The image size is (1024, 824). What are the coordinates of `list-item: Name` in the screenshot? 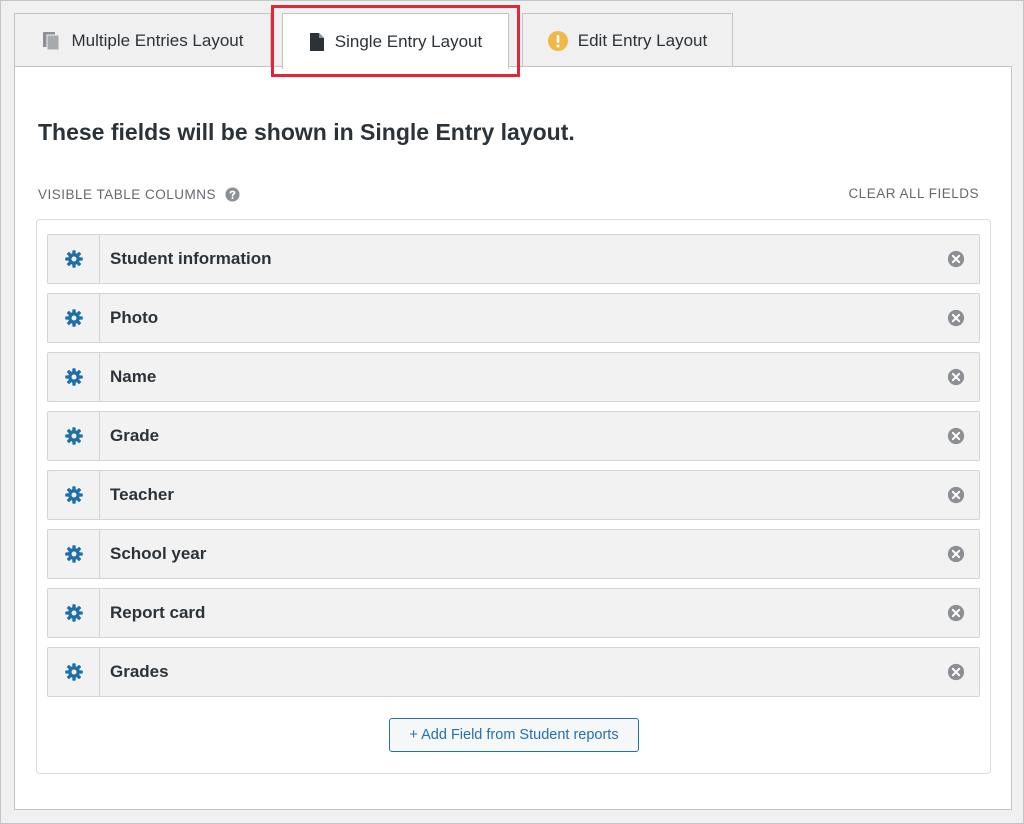 It's located at (513, 377).